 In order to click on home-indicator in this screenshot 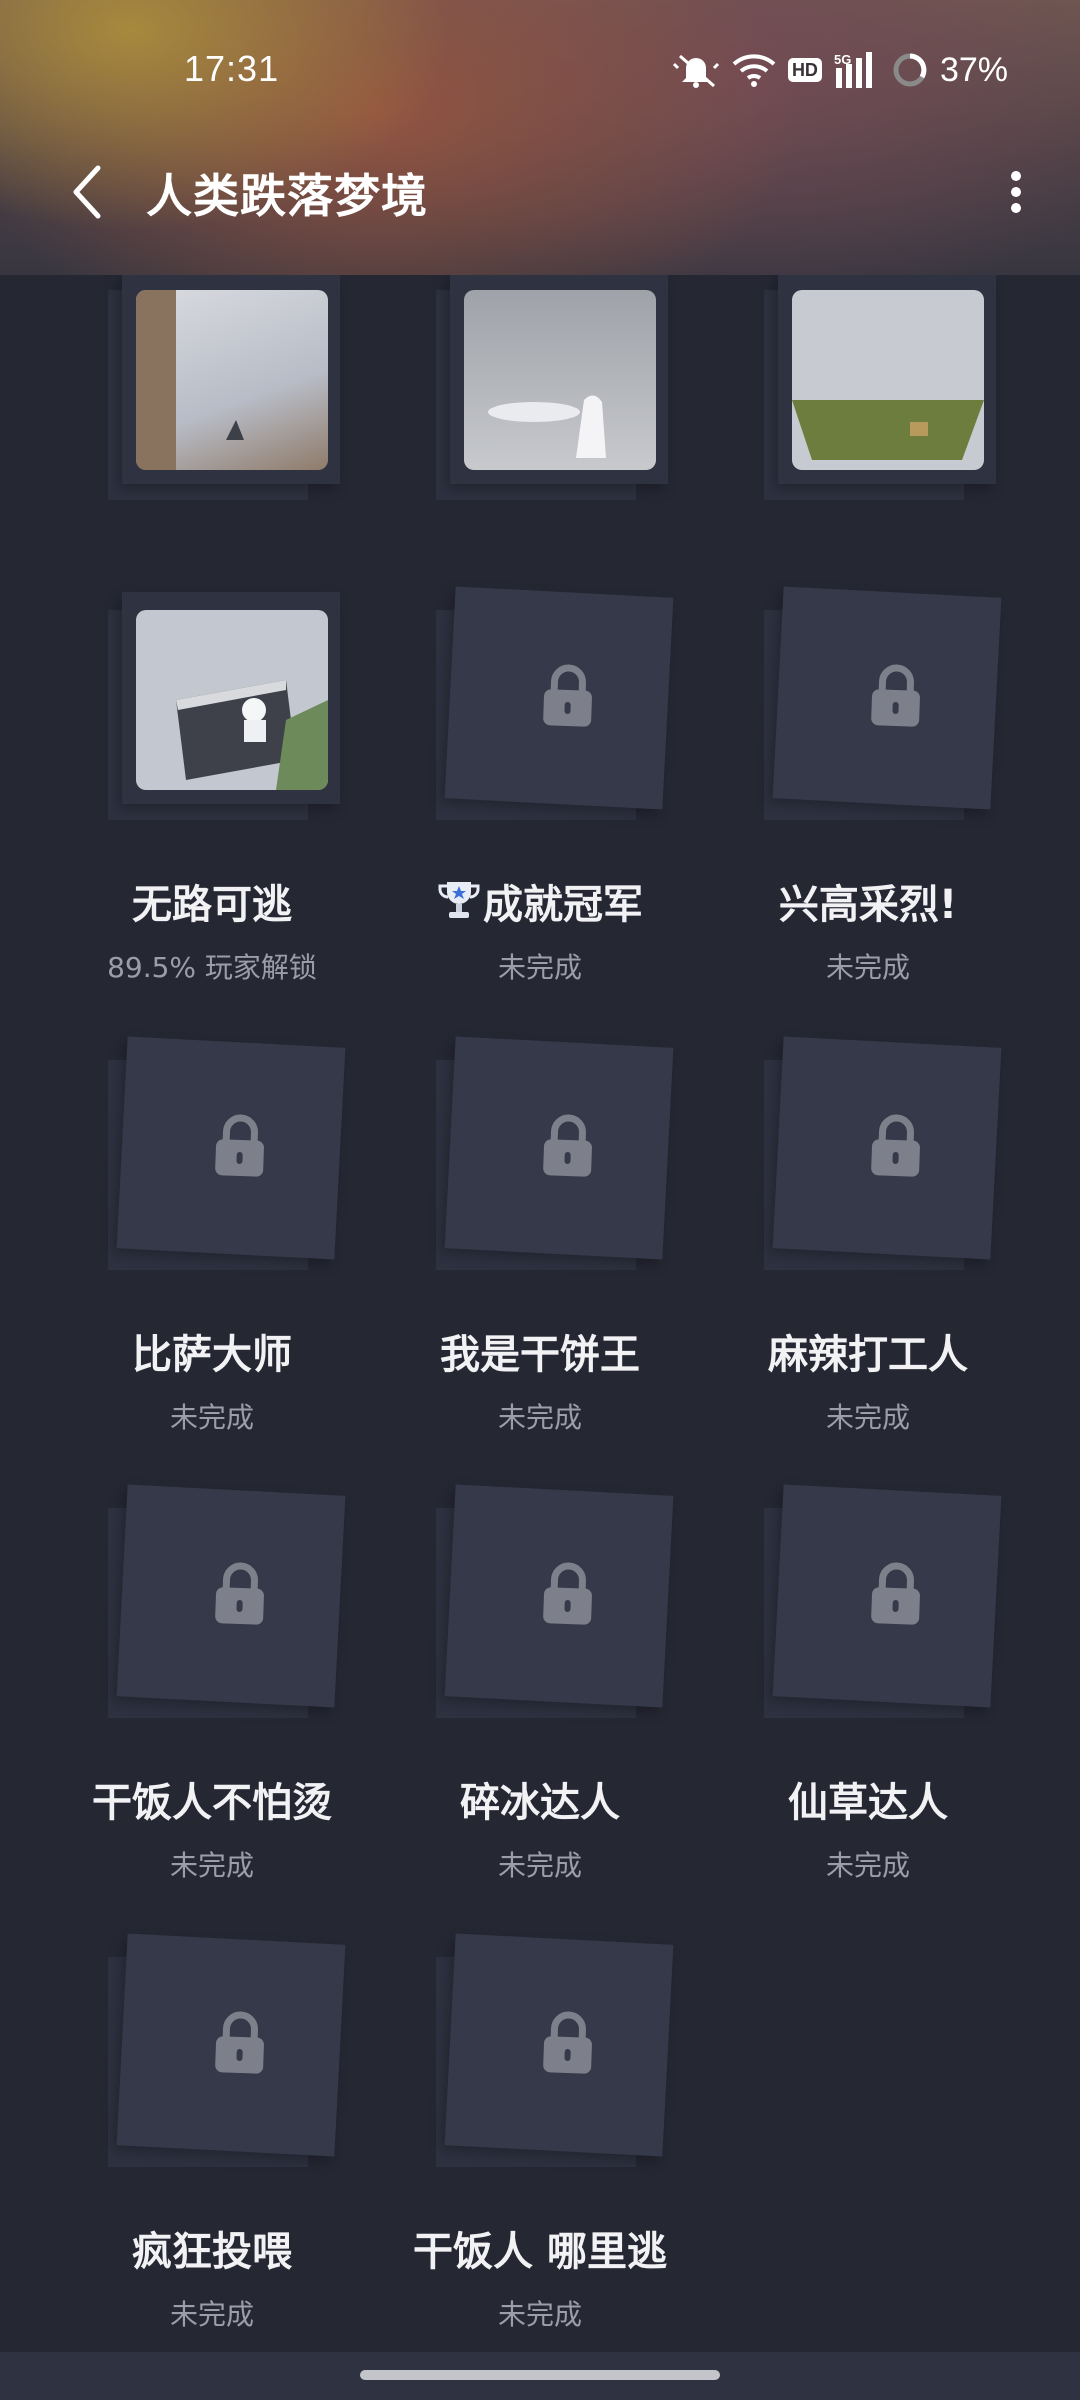, I will do `click(540, 2375)`.